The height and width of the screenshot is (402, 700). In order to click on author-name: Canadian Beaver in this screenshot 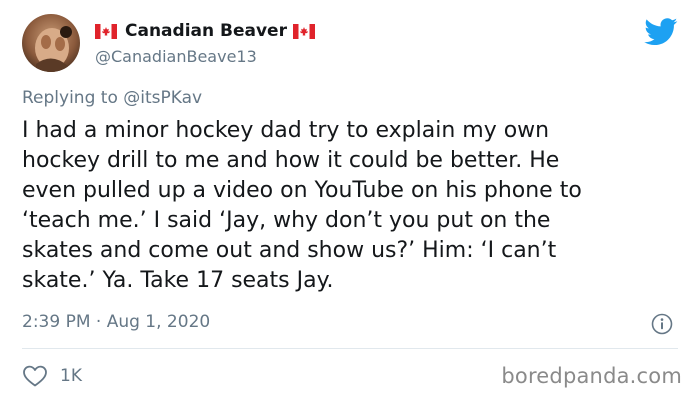, I will do `click(205, 31)`.